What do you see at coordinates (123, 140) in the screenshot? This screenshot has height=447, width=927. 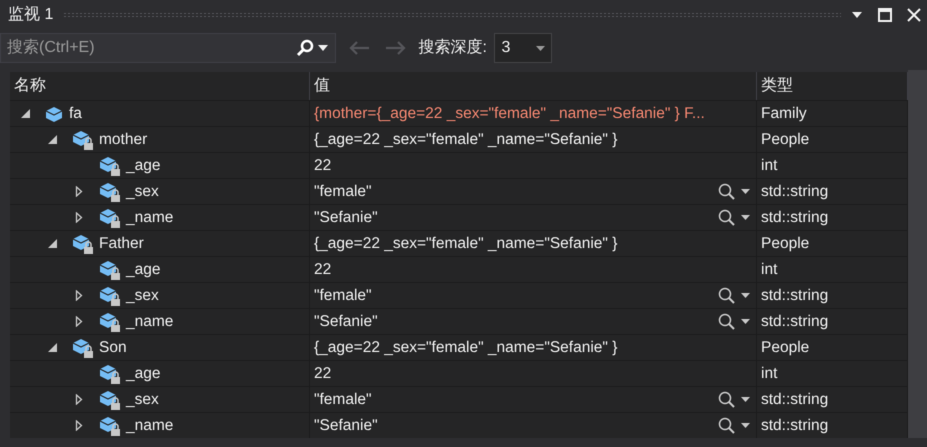 I see `variable-name: mother` at bounding box center [123, 140].